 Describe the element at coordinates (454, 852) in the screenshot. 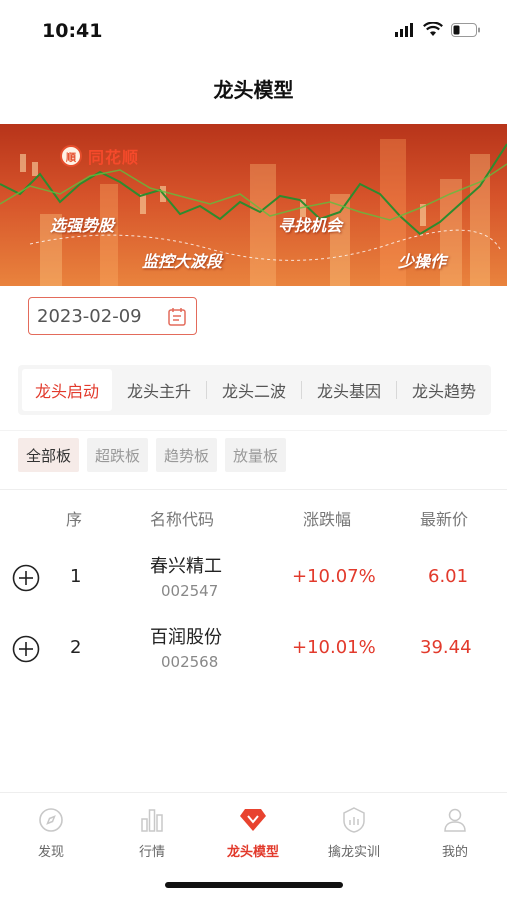

I see `nav-label: 我的` at that location.